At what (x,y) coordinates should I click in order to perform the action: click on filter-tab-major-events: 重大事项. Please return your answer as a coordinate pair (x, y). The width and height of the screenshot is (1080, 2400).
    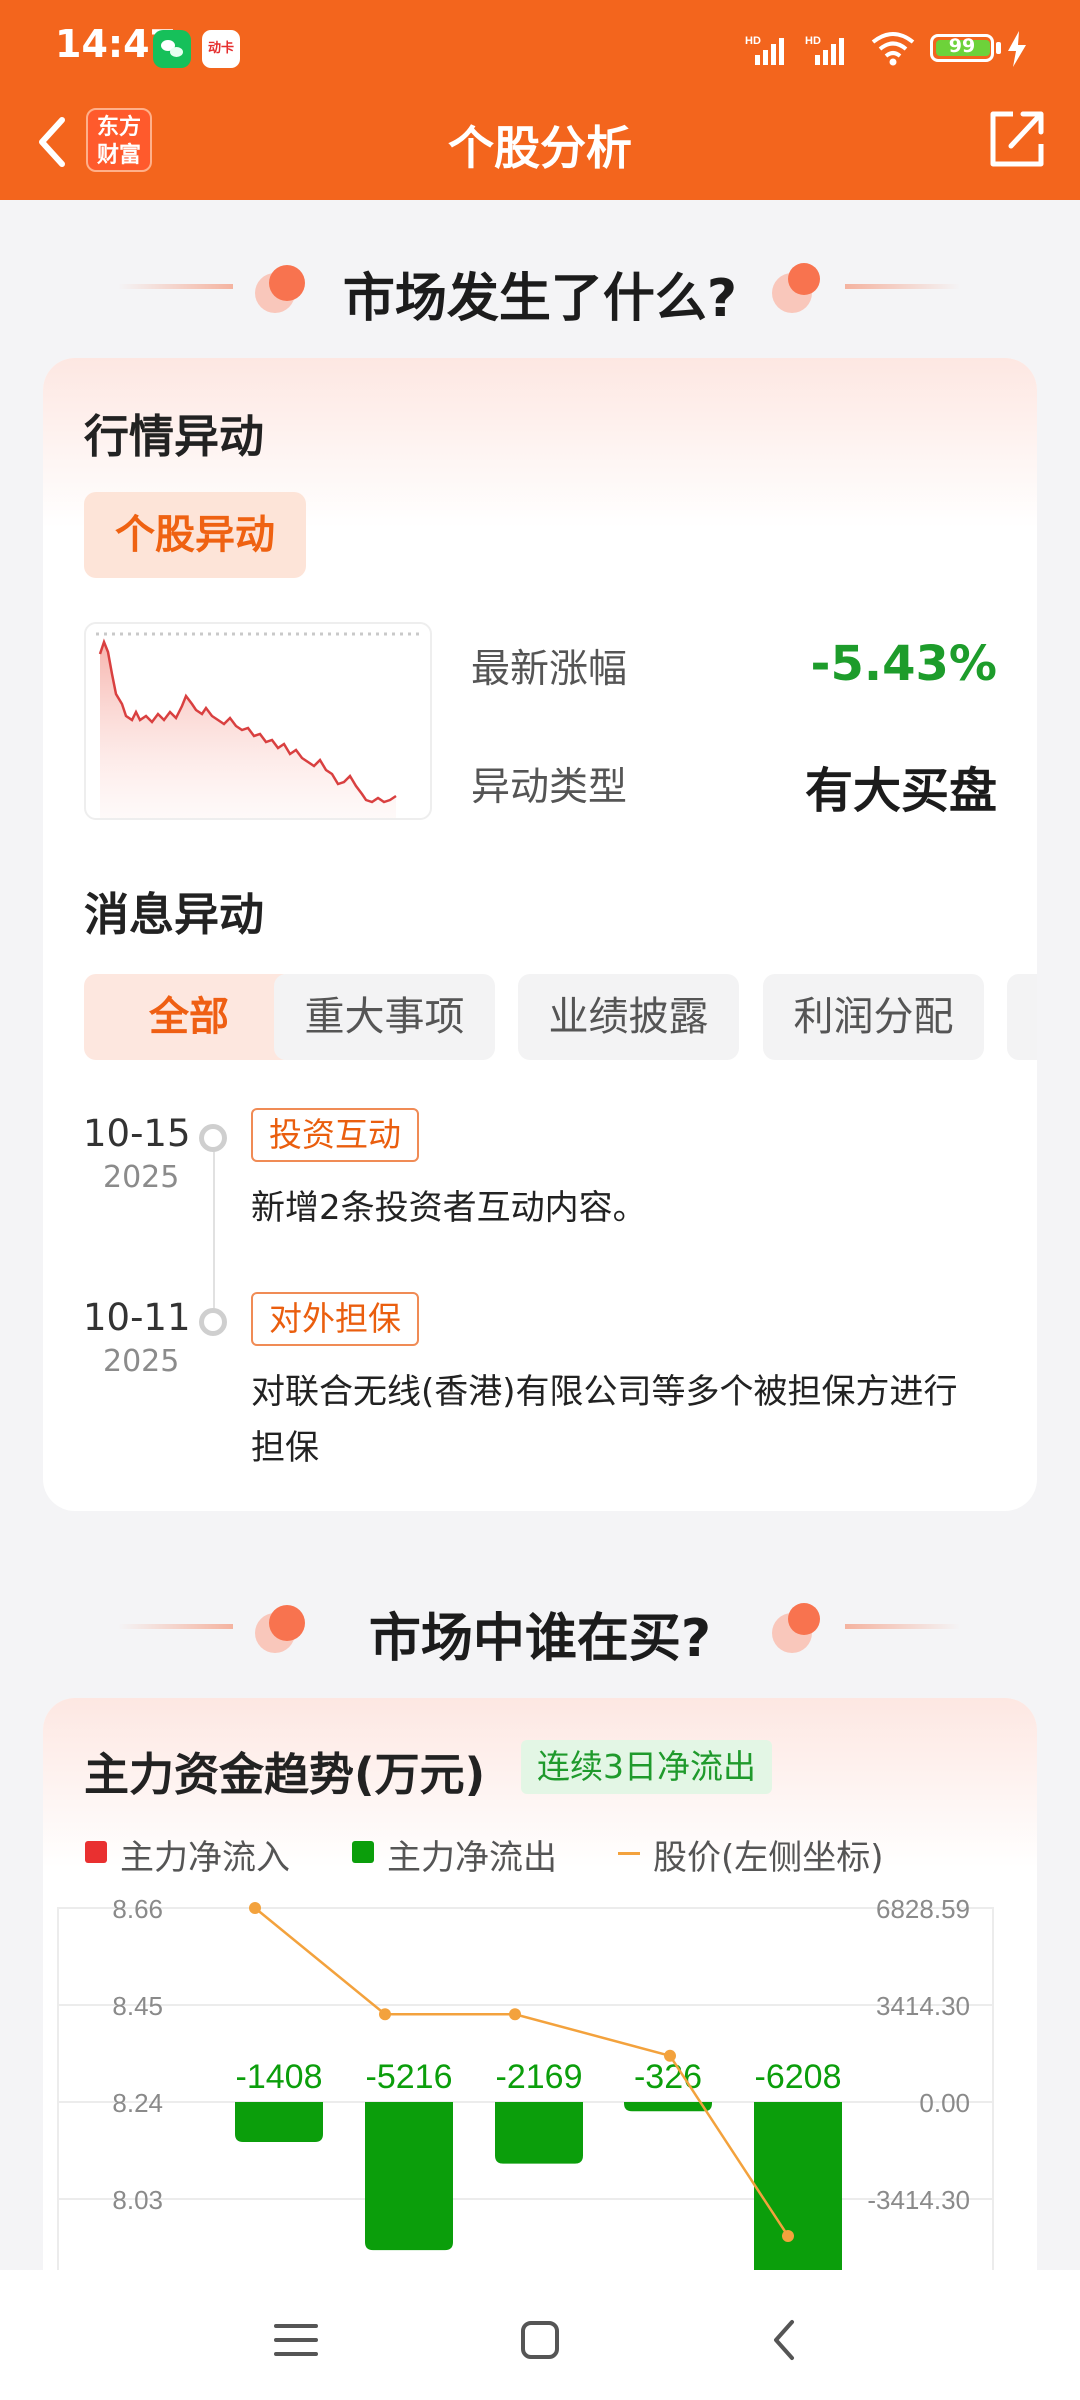
    Looking at the image, I should click on (384, 1017).